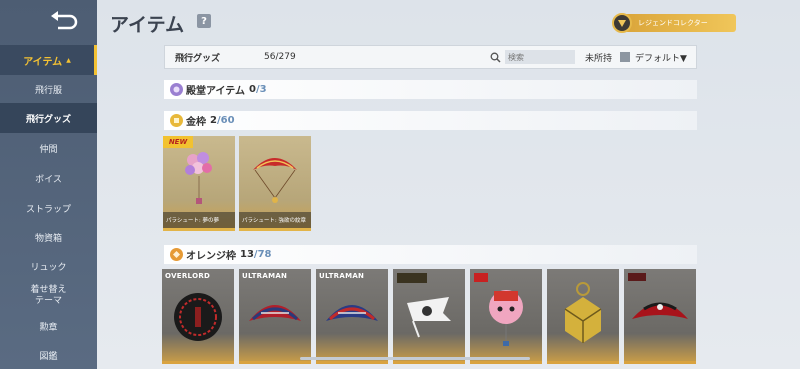  Describe the element at coordinates (275, 180) in the screenshot. I see `red-parachute-icon` at that location.